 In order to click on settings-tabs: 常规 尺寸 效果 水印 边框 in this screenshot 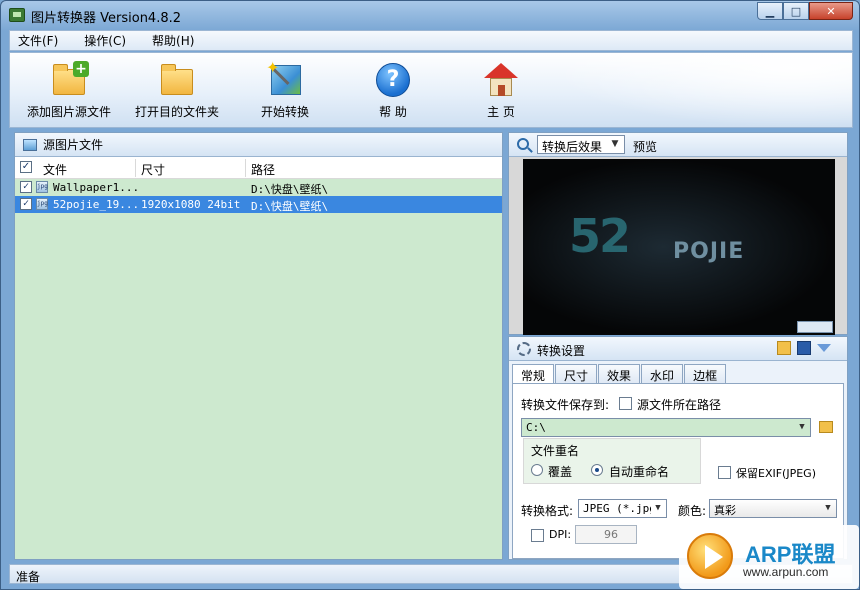, I will do `click(619, 374)`.